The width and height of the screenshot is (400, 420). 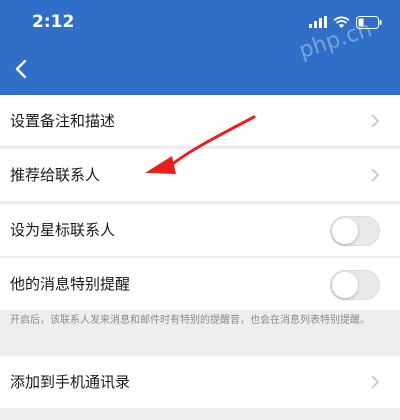 I want to click on recommend-row: 推荐给联系人, so click(x=200, y=175).